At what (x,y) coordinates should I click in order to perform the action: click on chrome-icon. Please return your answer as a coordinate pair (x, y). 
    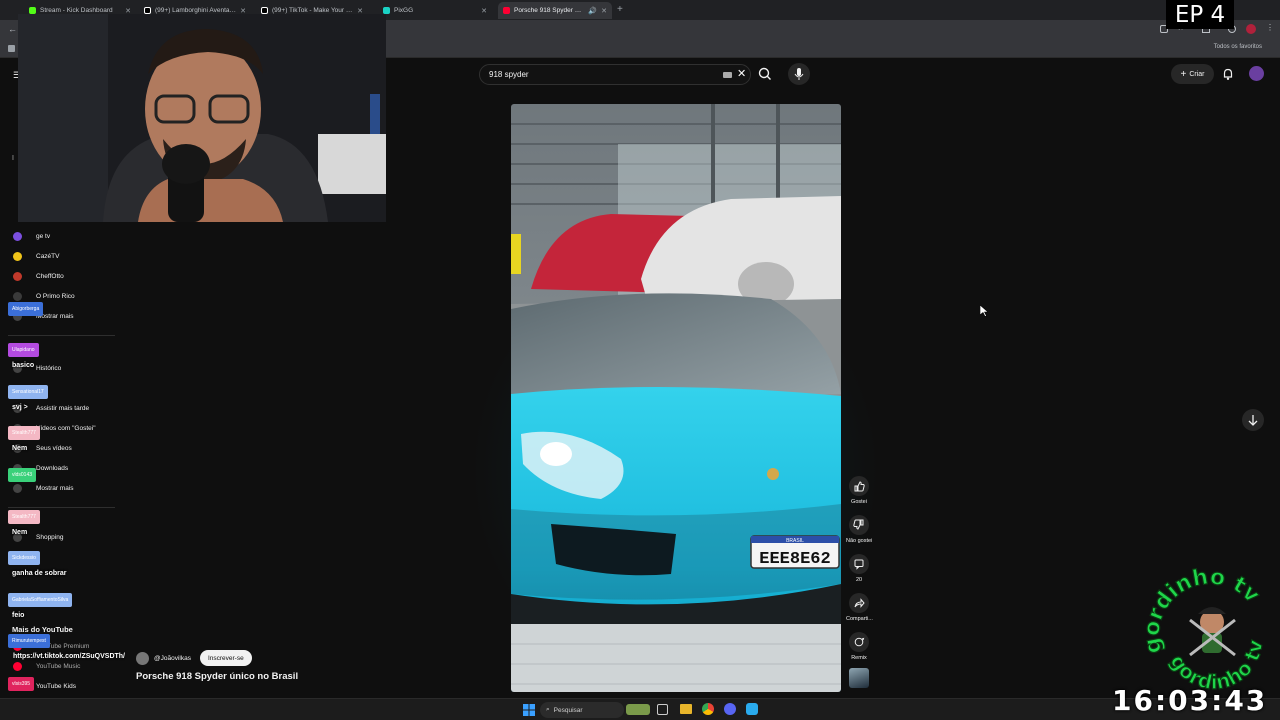
    Looking at the image, I should click on (708, 709).